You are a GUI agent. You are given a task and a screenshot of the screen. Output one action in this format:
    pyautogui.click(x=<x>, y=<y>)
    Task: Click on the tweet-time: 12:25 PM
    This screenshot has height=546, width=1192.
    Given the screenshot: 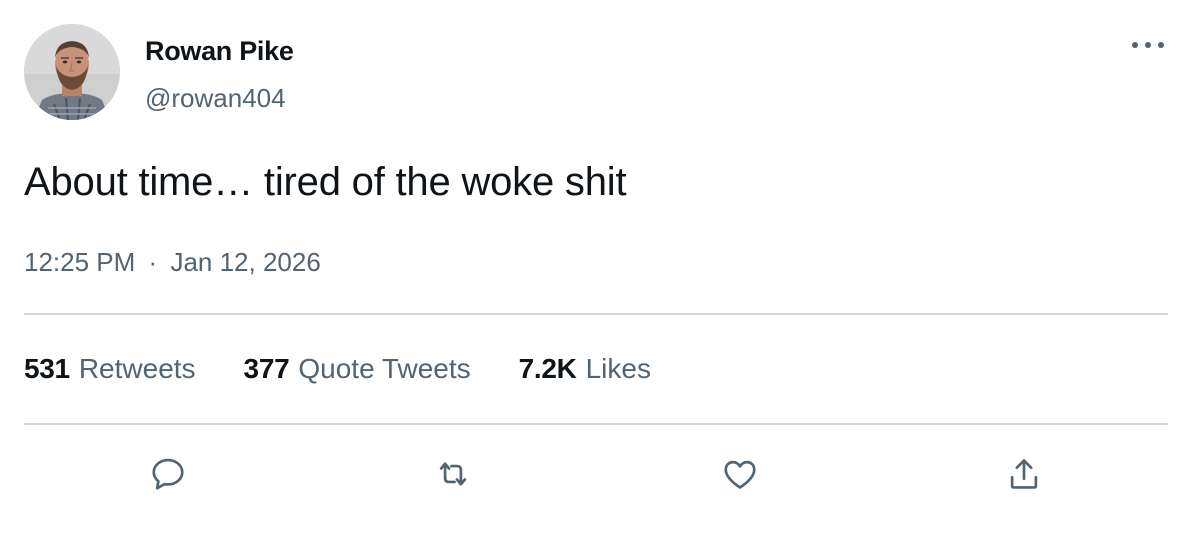 What is the action you would take?
    pyautogui.click(x=80, y=262)
    